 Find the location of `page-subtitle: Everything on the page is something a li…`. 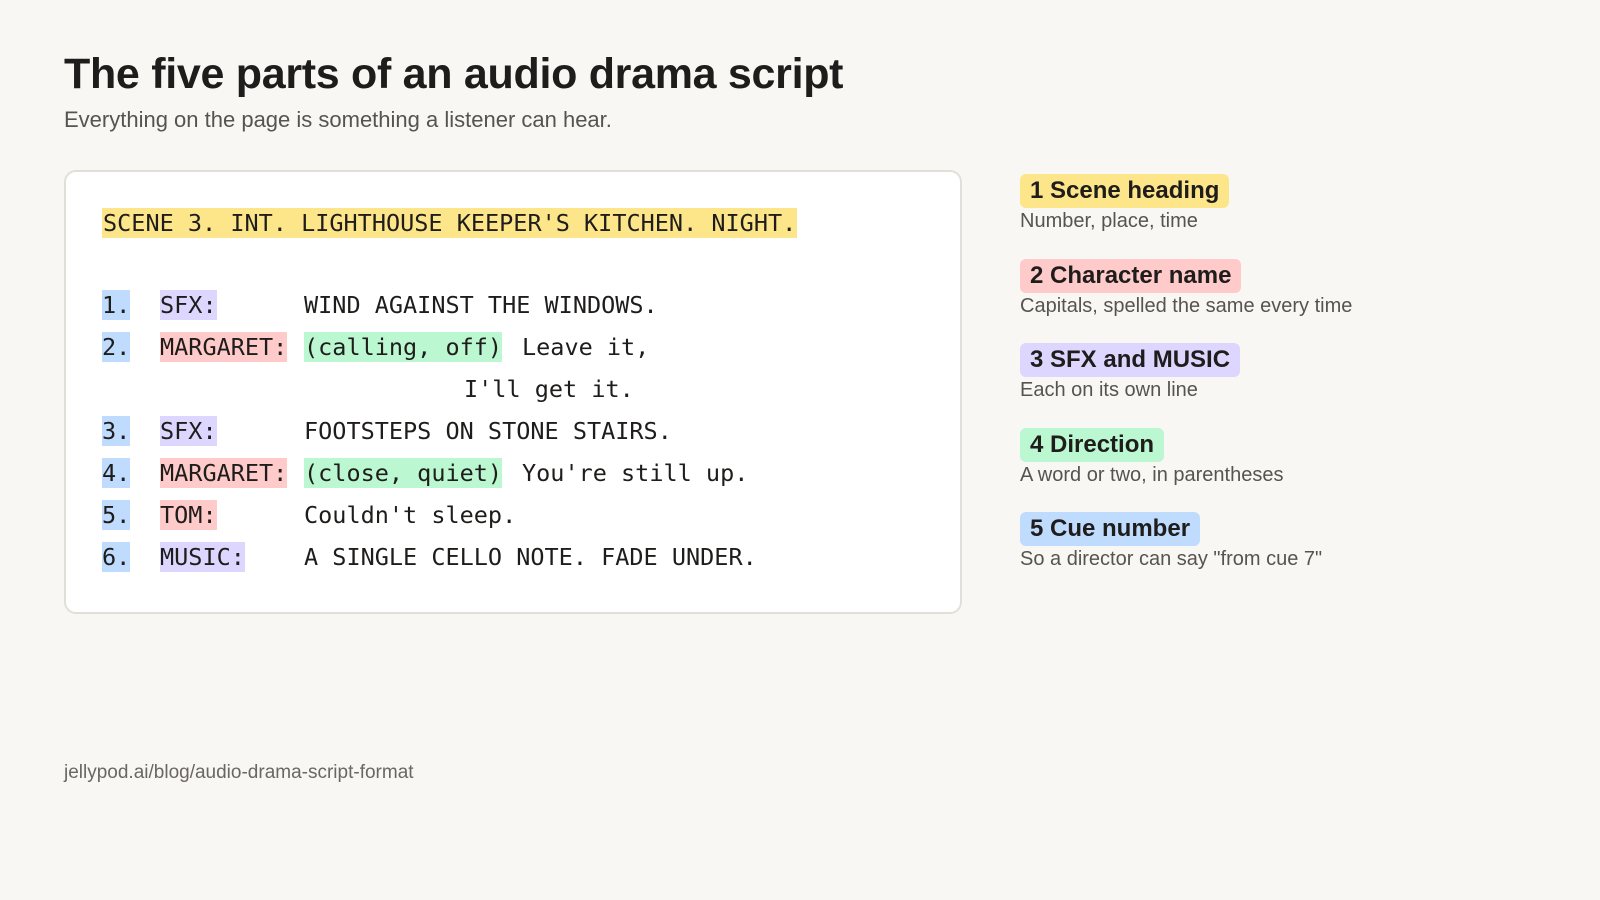

page-subtitle: Everything on the page is something a li… is located at coordinates (338, 119).